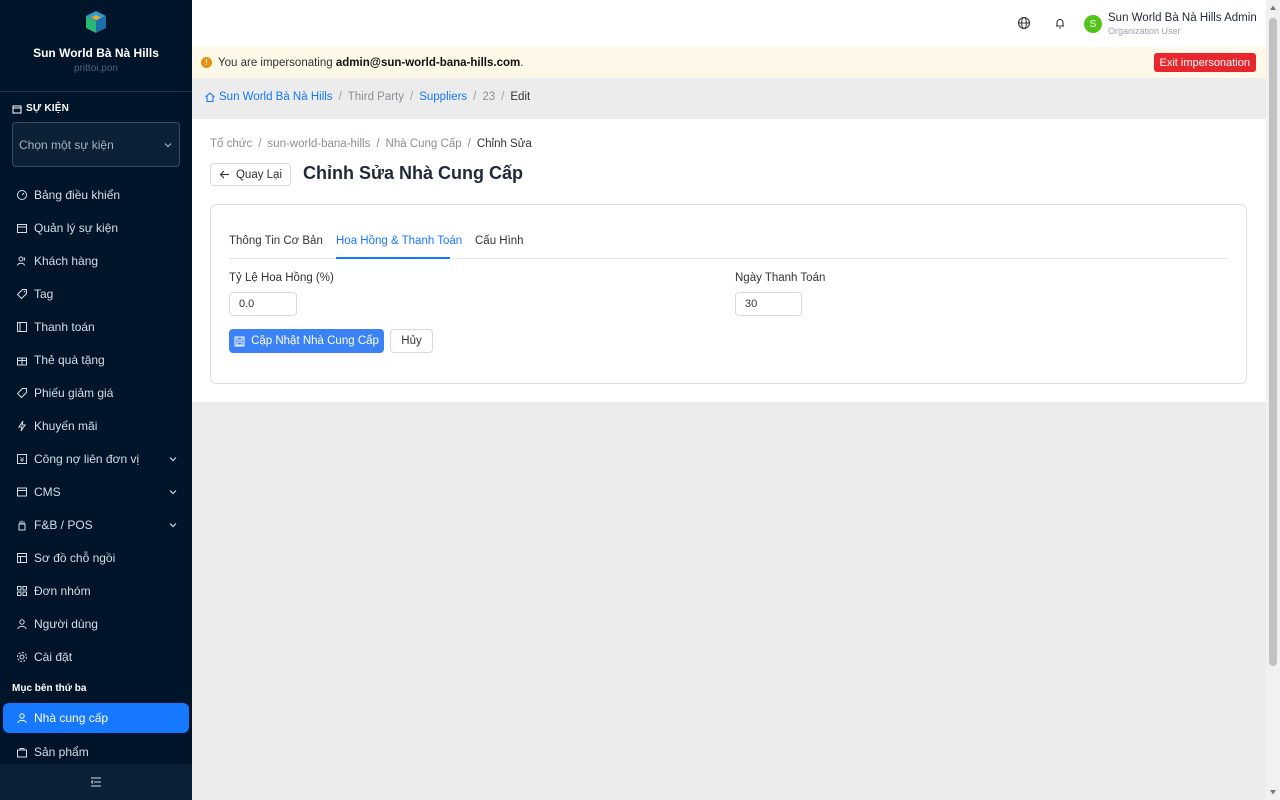  Describe the element at coordinates (1060, 23) in the screenshot. I see `bell-icon` at that location.